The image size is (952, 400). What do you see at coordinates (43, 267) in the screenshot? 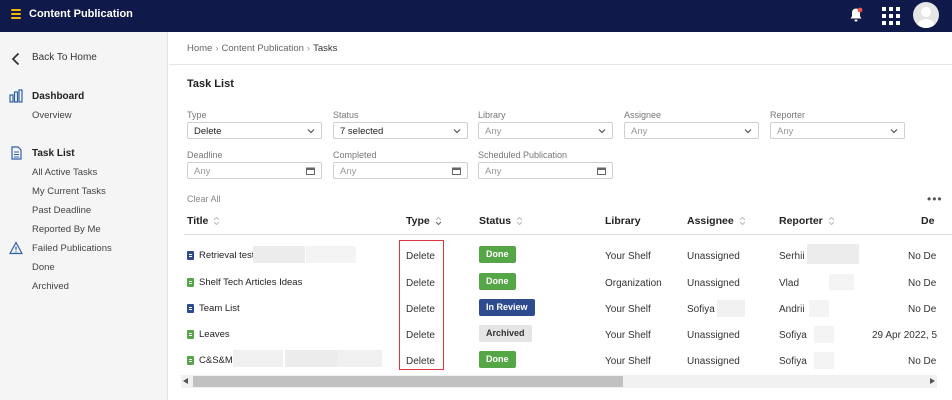
I see `sidebar-item-done: Done` at bounding box center [43, 267].